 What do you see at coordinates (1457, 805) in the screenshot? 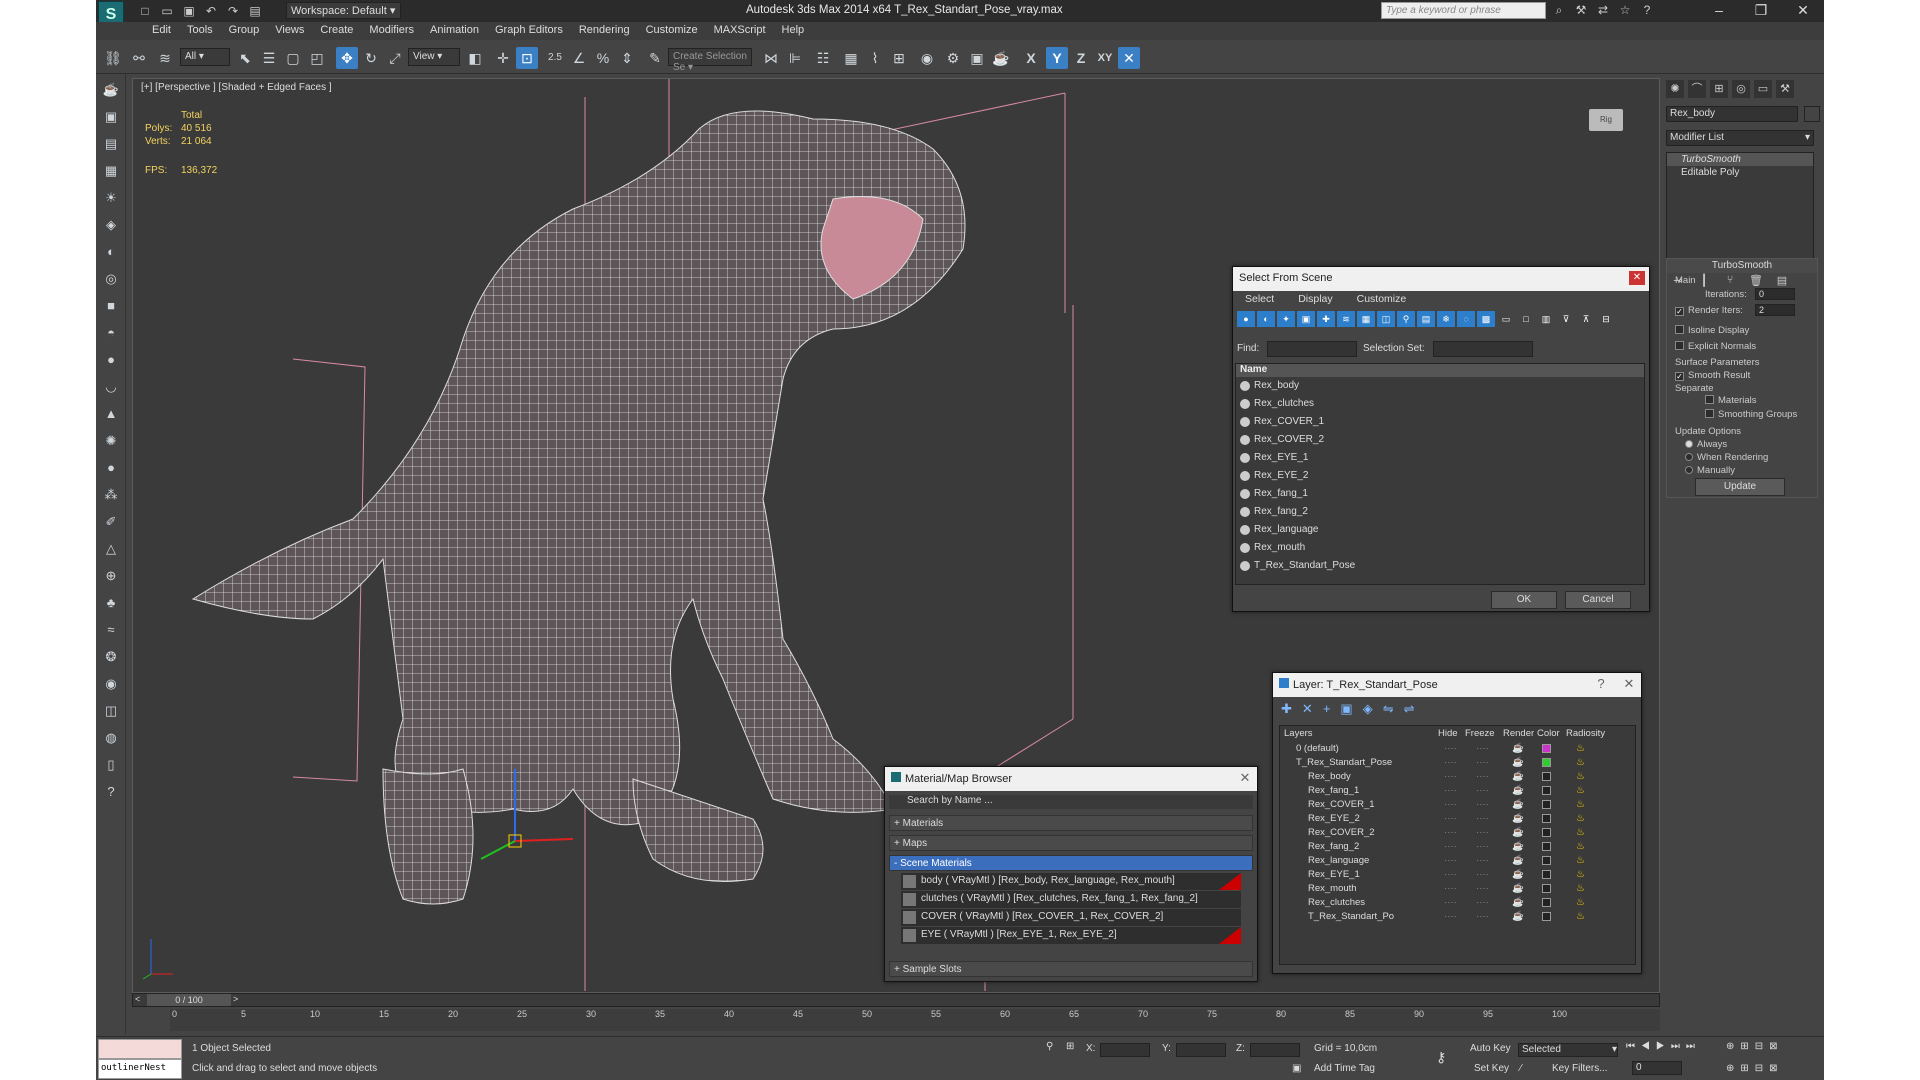
I see `layer-row: Rex_COVER_1 ···· ···· ☕ ♨` at bounding box center [1457, 805].